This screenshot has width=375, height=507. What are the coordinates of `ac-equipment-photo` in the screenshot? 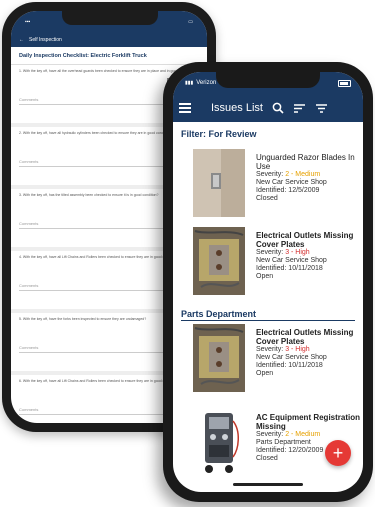 It's located at (219, 443).